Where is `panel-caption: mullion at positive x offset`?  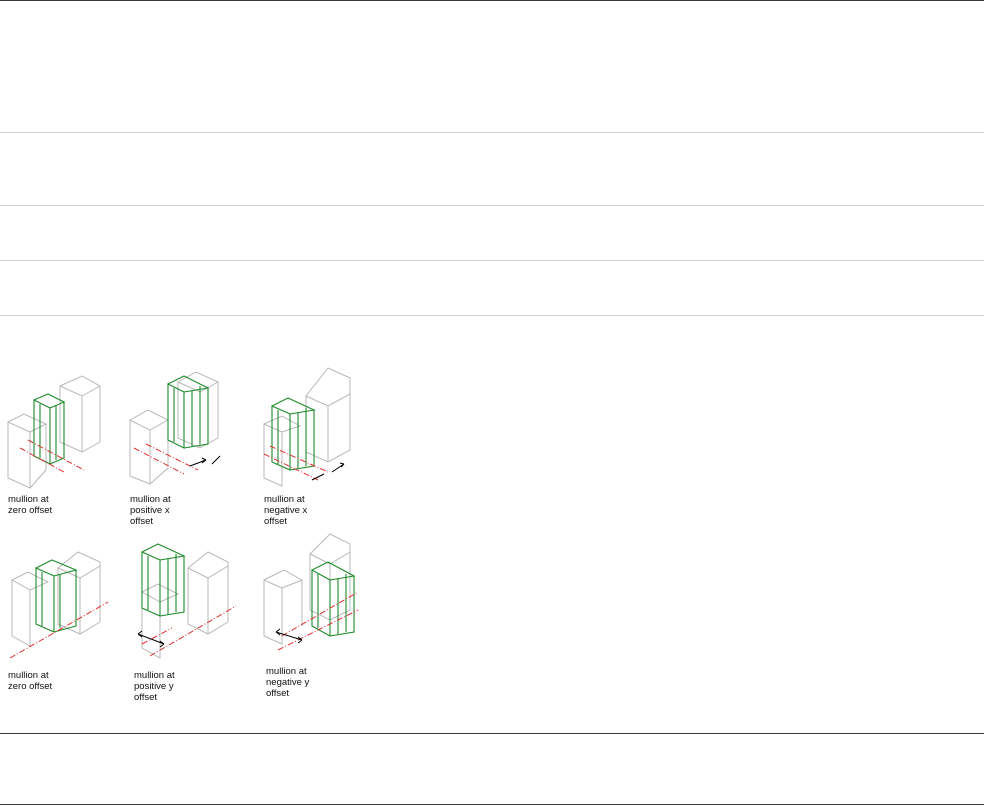 panel-caption: mullion at positive x offset is located at coordinates (150, 510).